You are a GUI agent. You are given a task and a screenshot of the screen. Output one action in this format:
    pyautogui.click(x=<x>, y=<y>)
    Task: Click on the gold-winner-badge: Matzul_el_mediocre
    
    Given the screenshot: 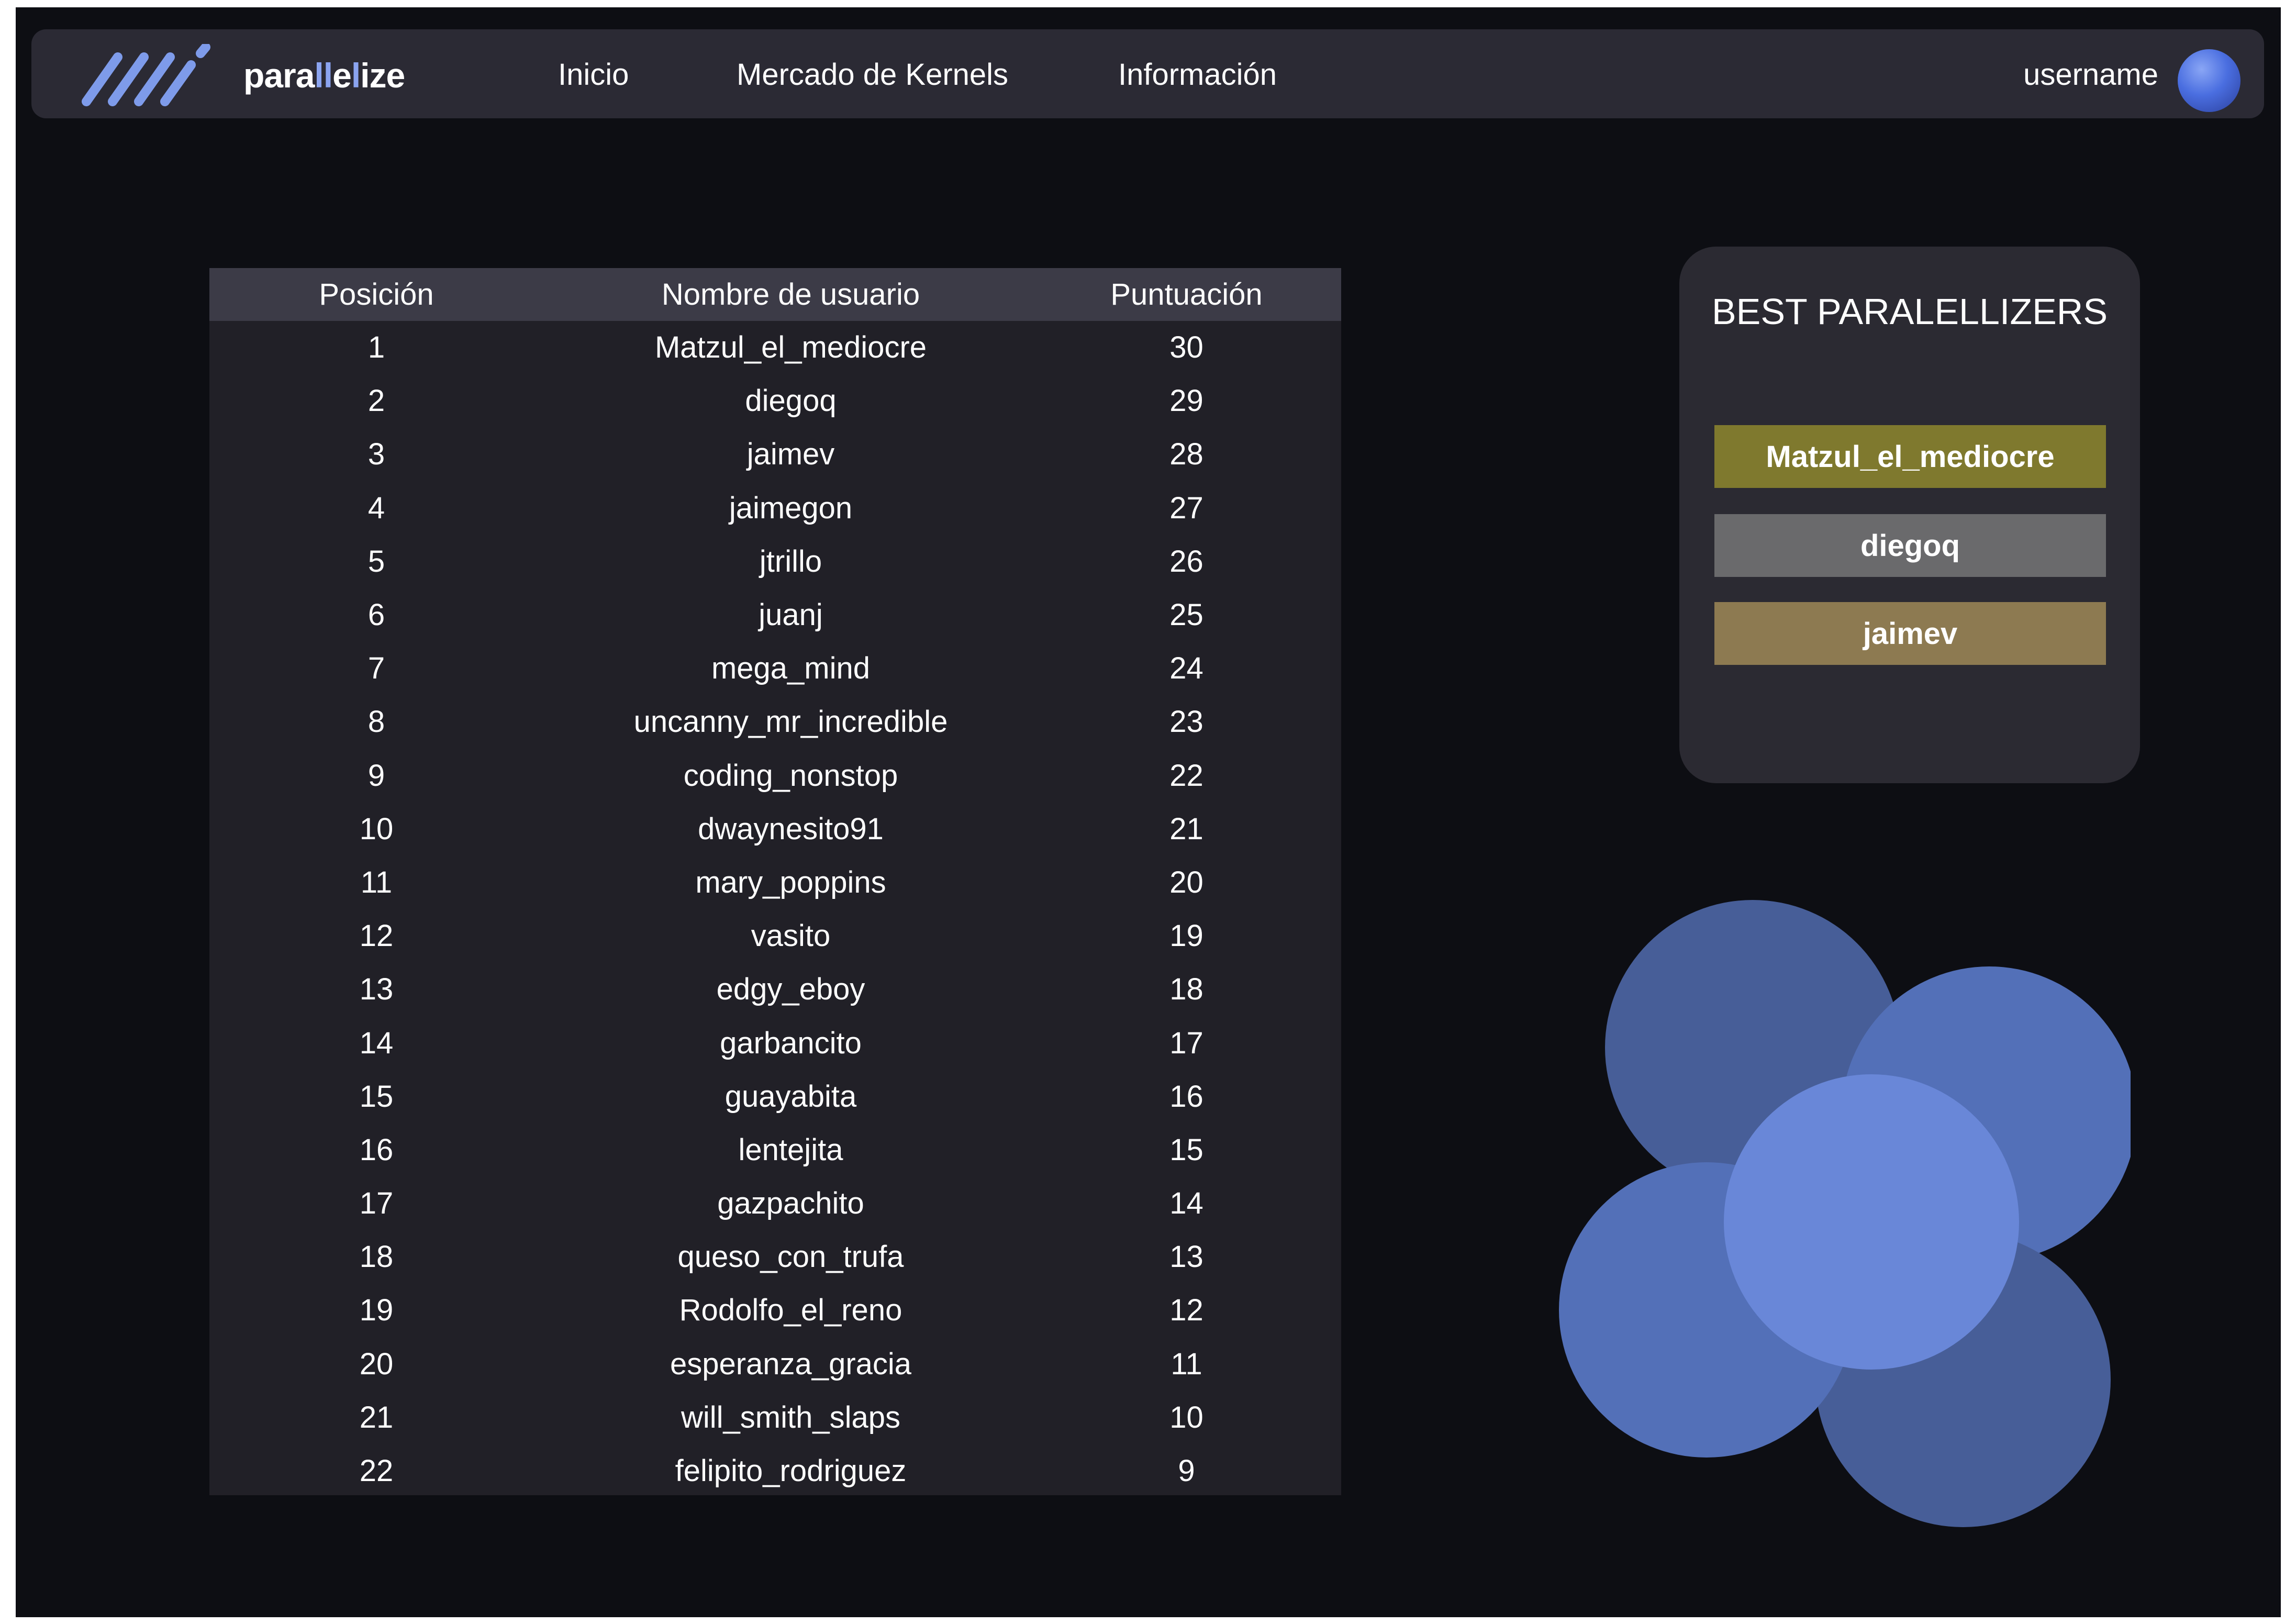 What is the action you would take?
    pyautogui.click(x=1910, y=457)
    